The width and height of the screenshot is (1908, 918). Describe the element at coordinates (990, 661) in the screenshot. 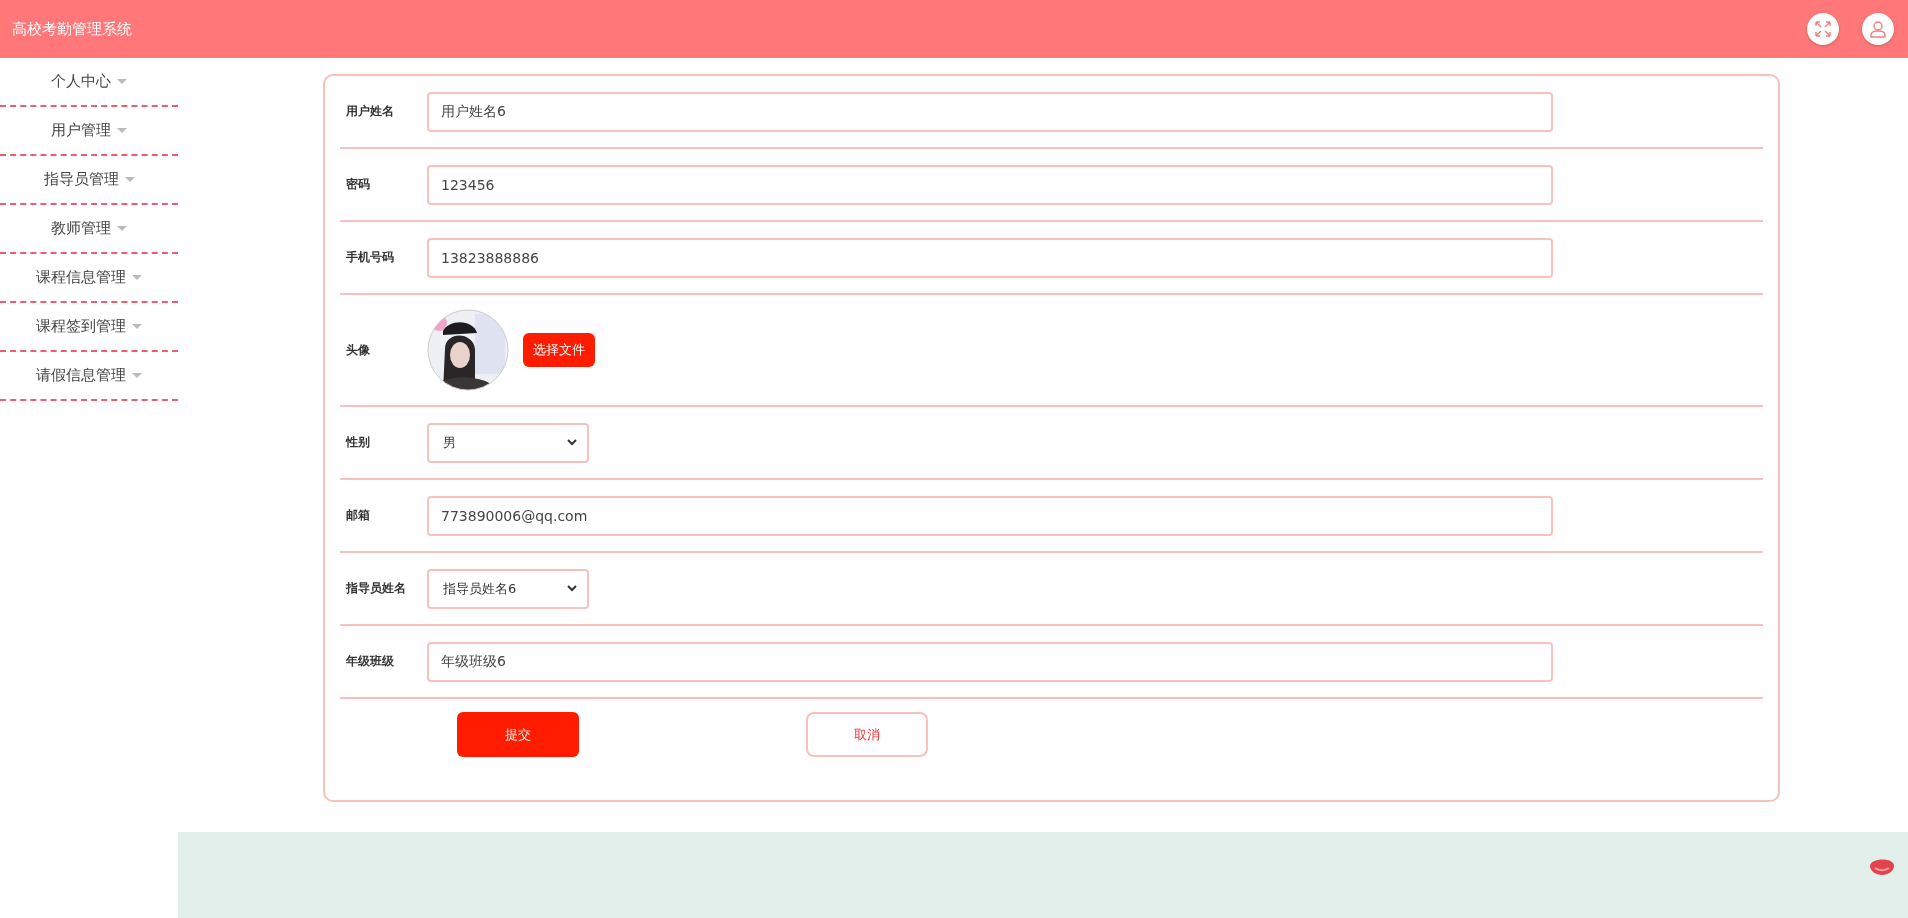

I see `input-field: 年级班级6` at that location.